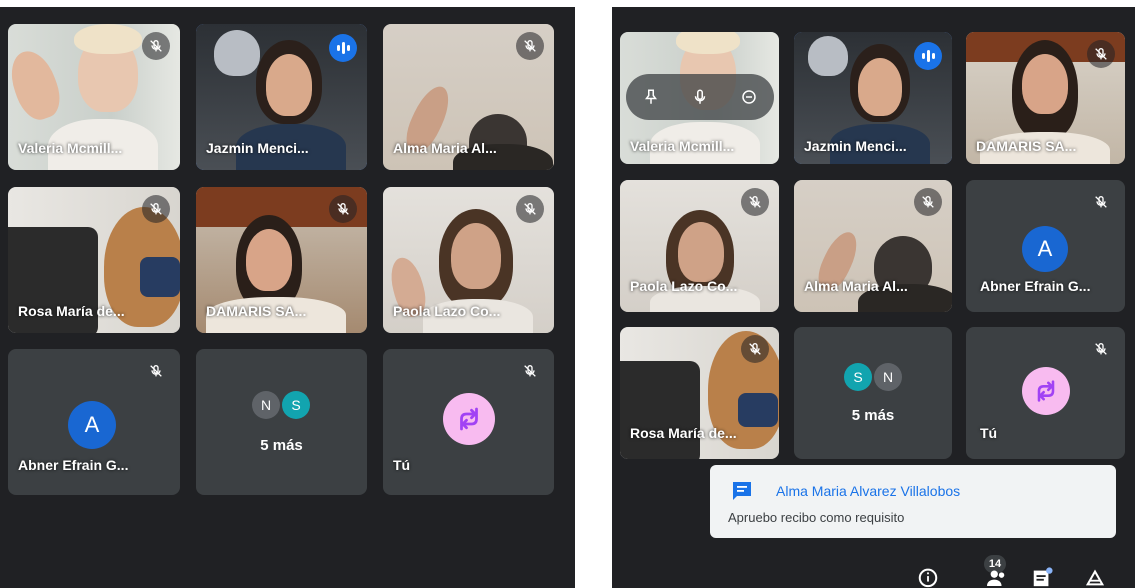 This screenshot has width=1135, height=588. What do you see at coordinates (816, 517) in the screenshot?
I see `chat-message: Apruebo recibo como requisito` at bounding box center [816, 517].